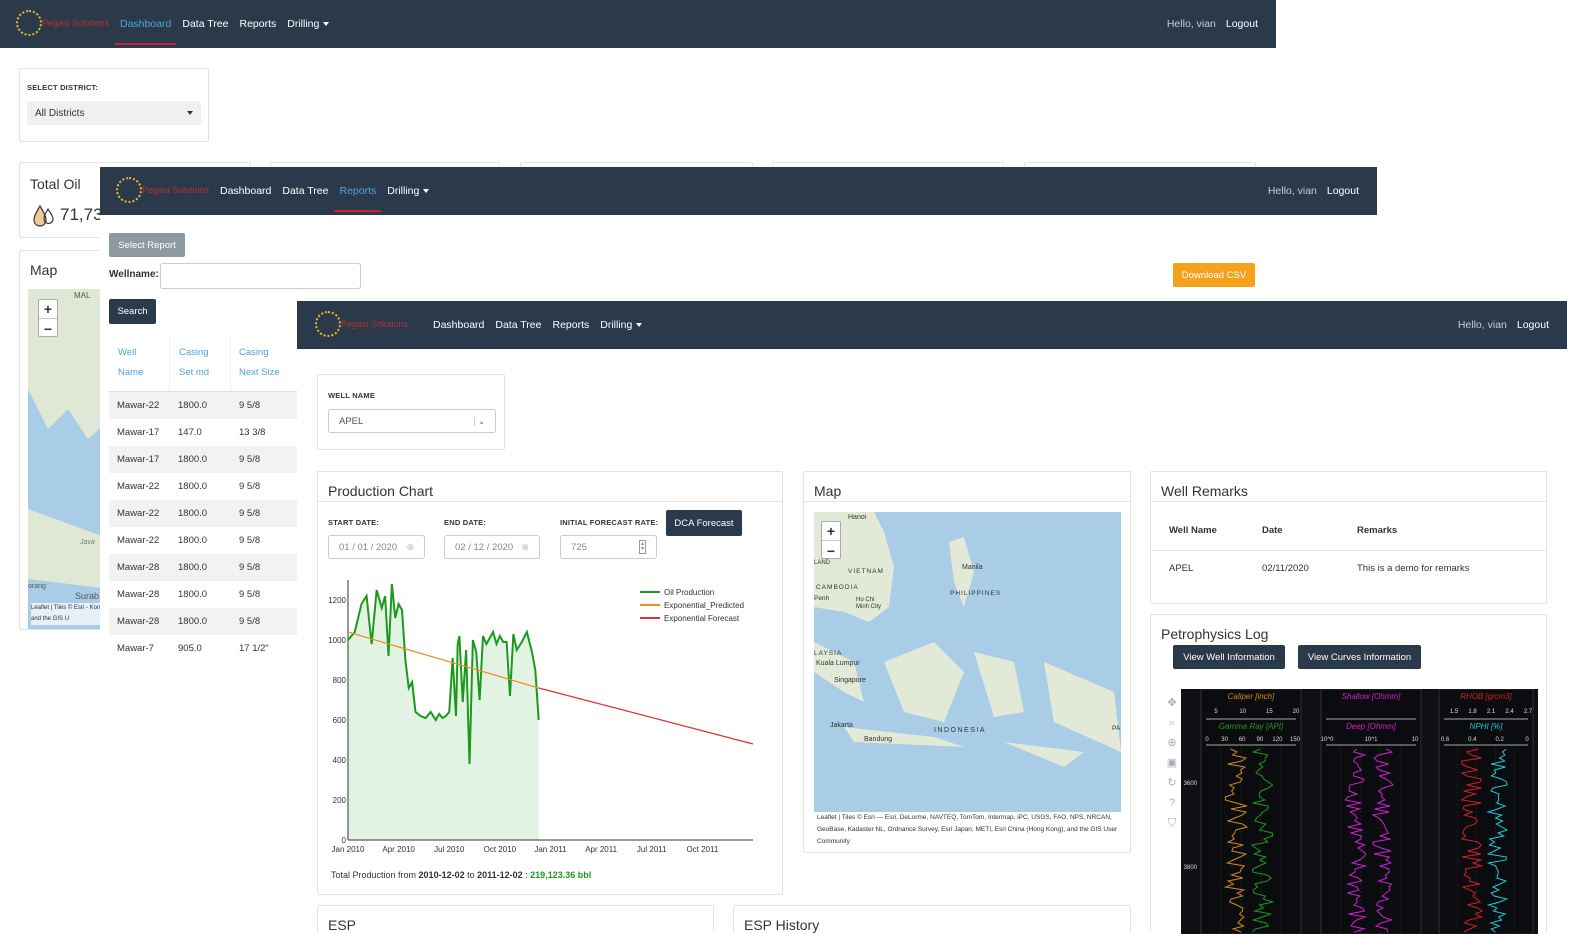  I want to click on series-line, so click(646, 716).